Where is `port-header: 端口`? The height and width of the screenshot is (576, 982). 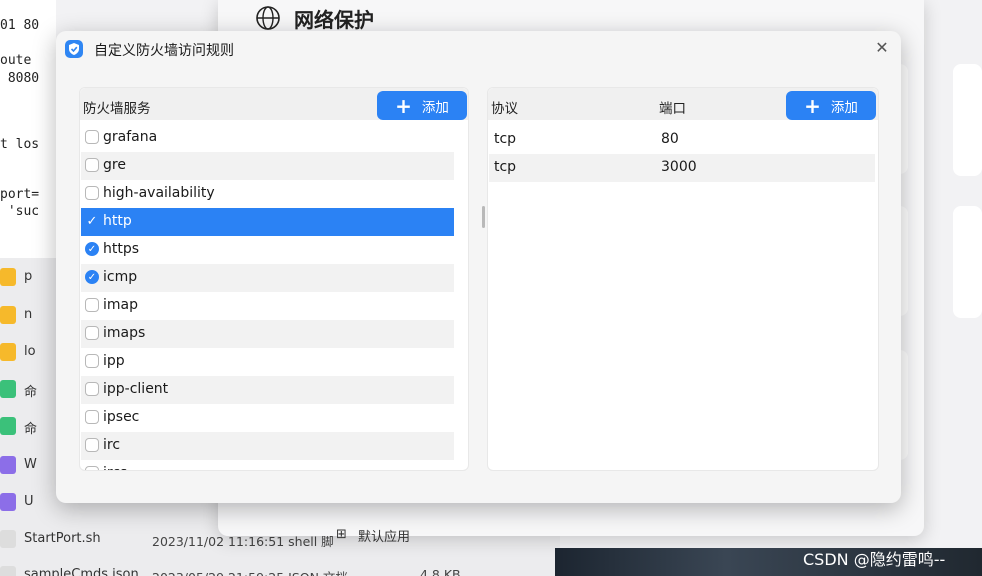
port-header: 端口 is located at coordinates (672, 109).